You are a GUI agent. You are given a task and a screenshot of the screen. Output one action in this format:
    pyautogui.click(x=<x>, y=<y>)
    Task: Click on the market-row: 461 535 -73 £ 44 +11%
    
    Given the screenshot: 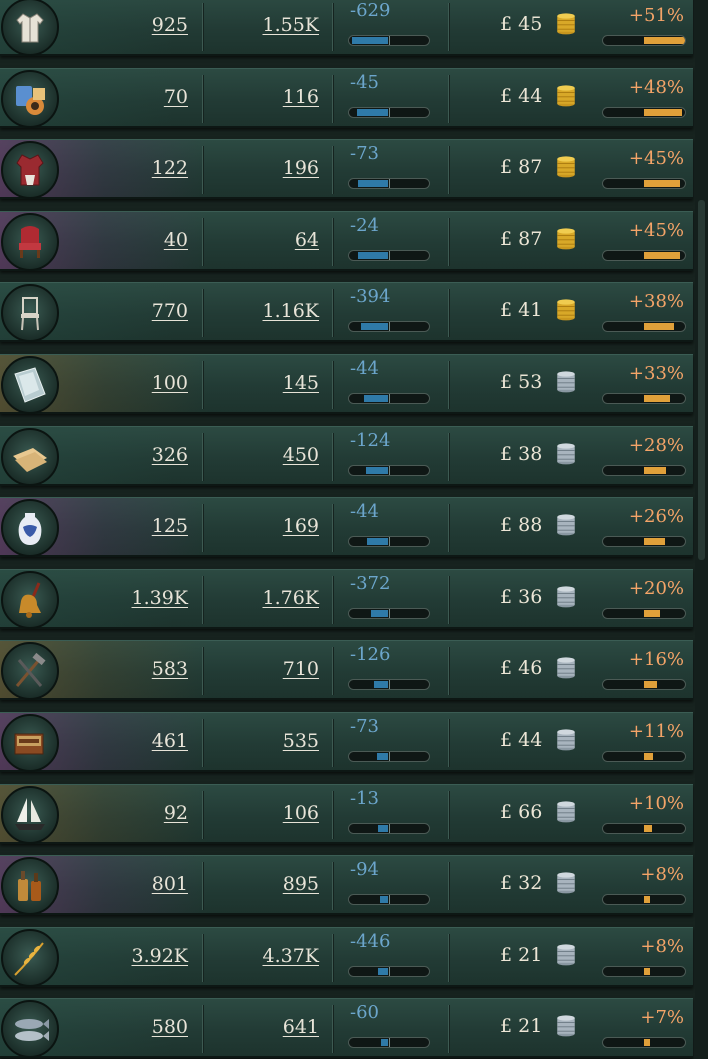 What is the action you would take?
    pyautogui.click(x=346, y=742)
    